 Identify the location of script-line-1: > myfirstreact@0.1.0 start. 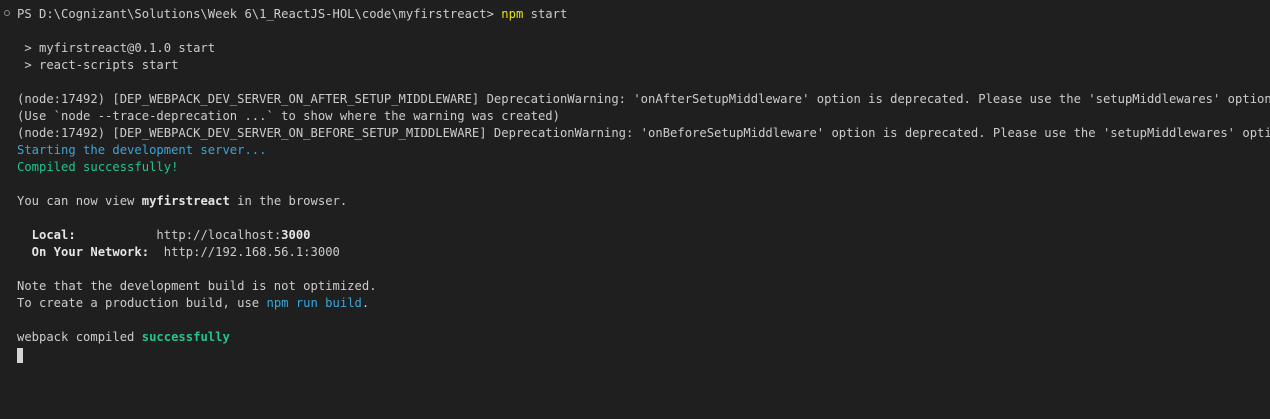
(116, 48).